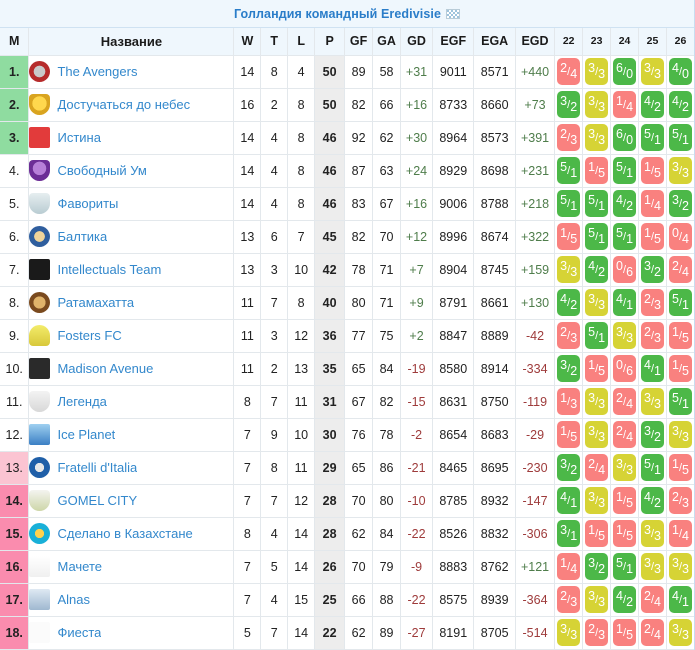 This screenshot has height=650, width=695. Describe the element at coordinates (73, 599) in the screenshot. I see `team-name-link: Alnas` at that location.